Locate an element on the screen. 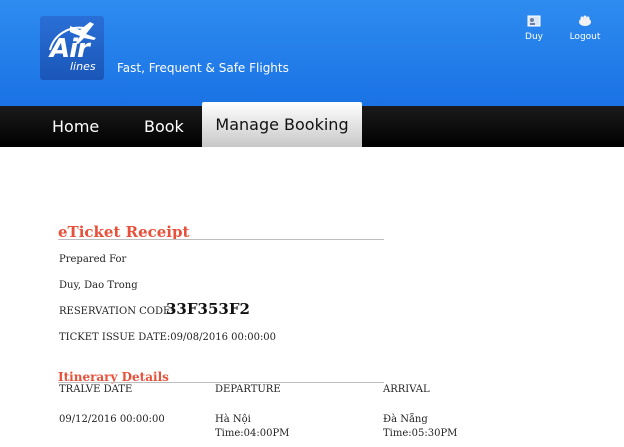  reservation-code-label: RESERVATION CODE: is located at coordinates (116, 311).